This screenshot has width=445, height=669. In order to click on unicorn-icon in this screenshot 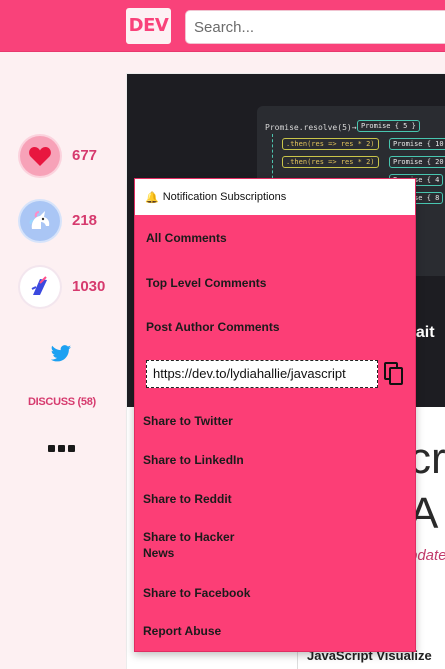, I will do `click(39, 220)`.